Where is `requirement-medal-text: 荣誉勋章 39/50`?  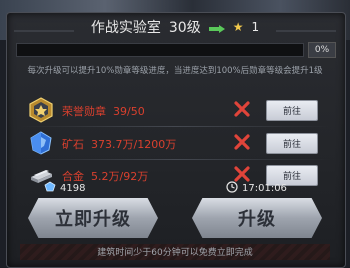 requirement-medal-text: 荣誉勋章 39/50 is located at coordinates (103, 111).